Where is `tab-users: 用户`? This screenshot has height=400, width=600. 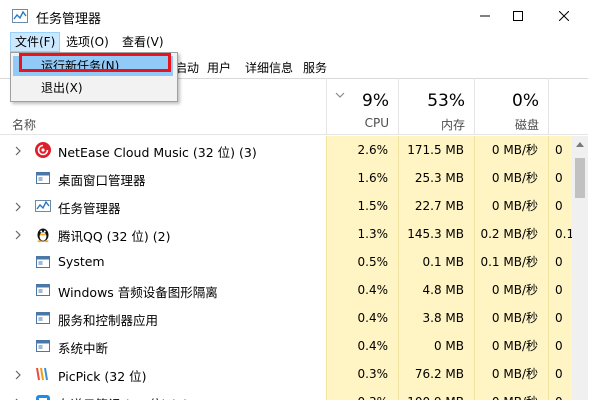 tab-users: 用户 is located at coordinates (219, 68).